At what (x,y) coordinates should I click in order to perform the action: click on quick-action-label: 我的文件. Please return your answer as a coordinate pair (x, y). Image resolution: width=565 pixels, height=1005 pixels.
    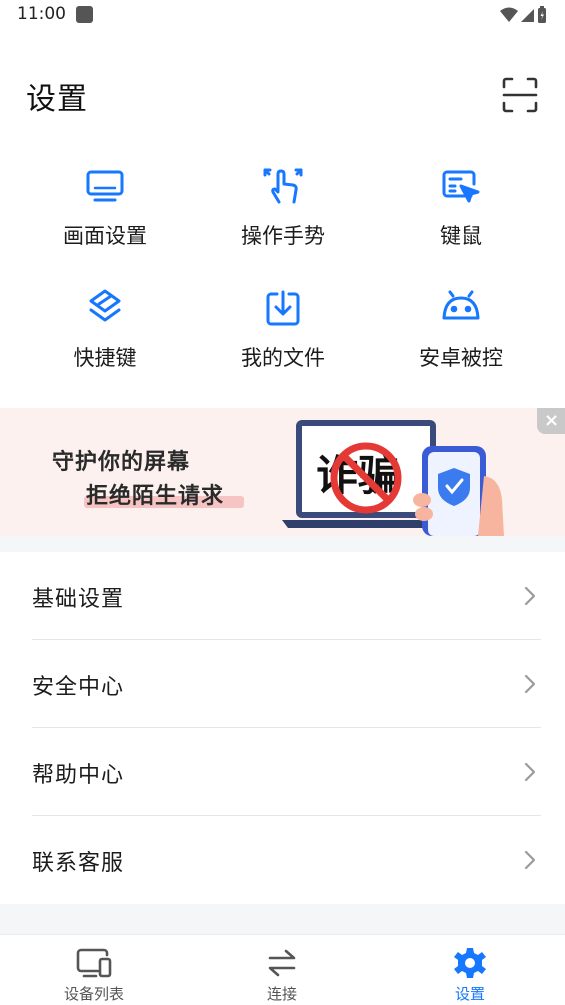
    Looking at the image, I should click on (283, 358).